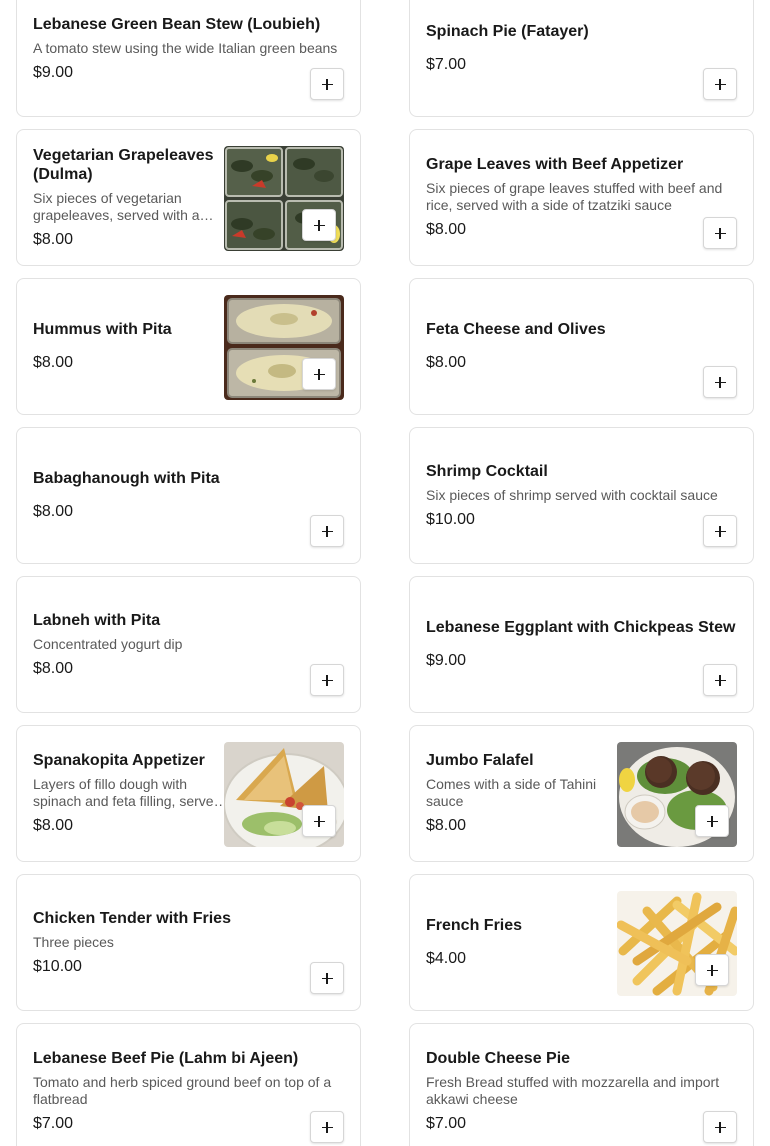  I want to click on item-description: Three pieces, so click(73, 941).